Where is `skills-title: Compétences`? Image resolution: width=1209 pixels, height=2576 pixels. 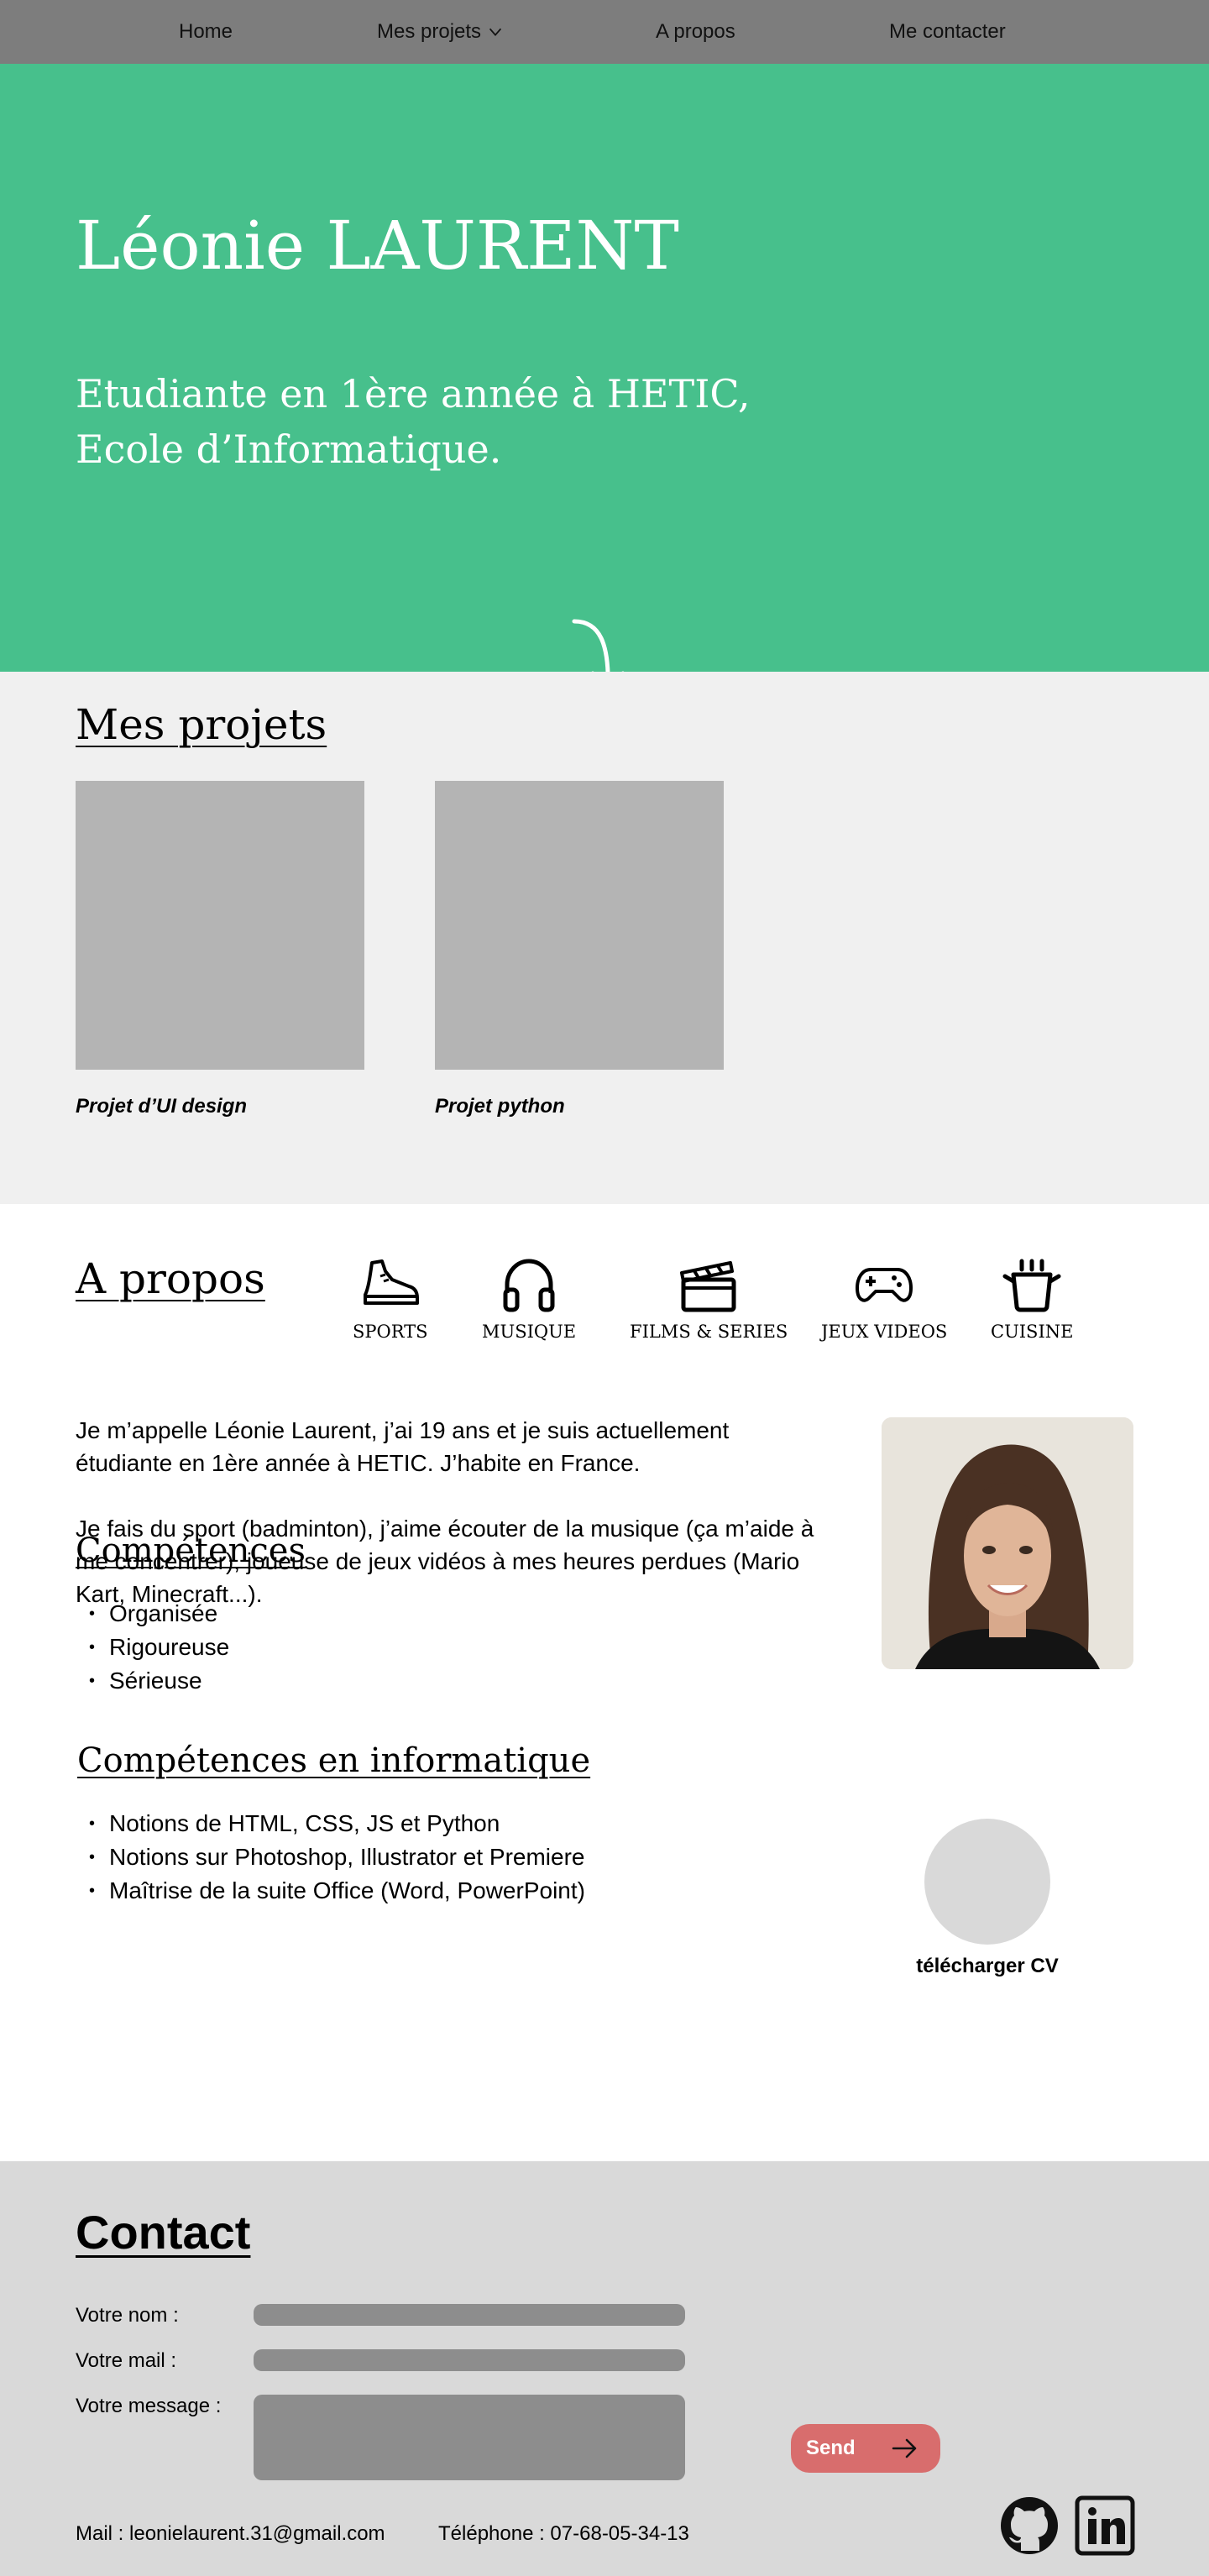 skills-title: Compétences is located at coordinates (191, 1551).